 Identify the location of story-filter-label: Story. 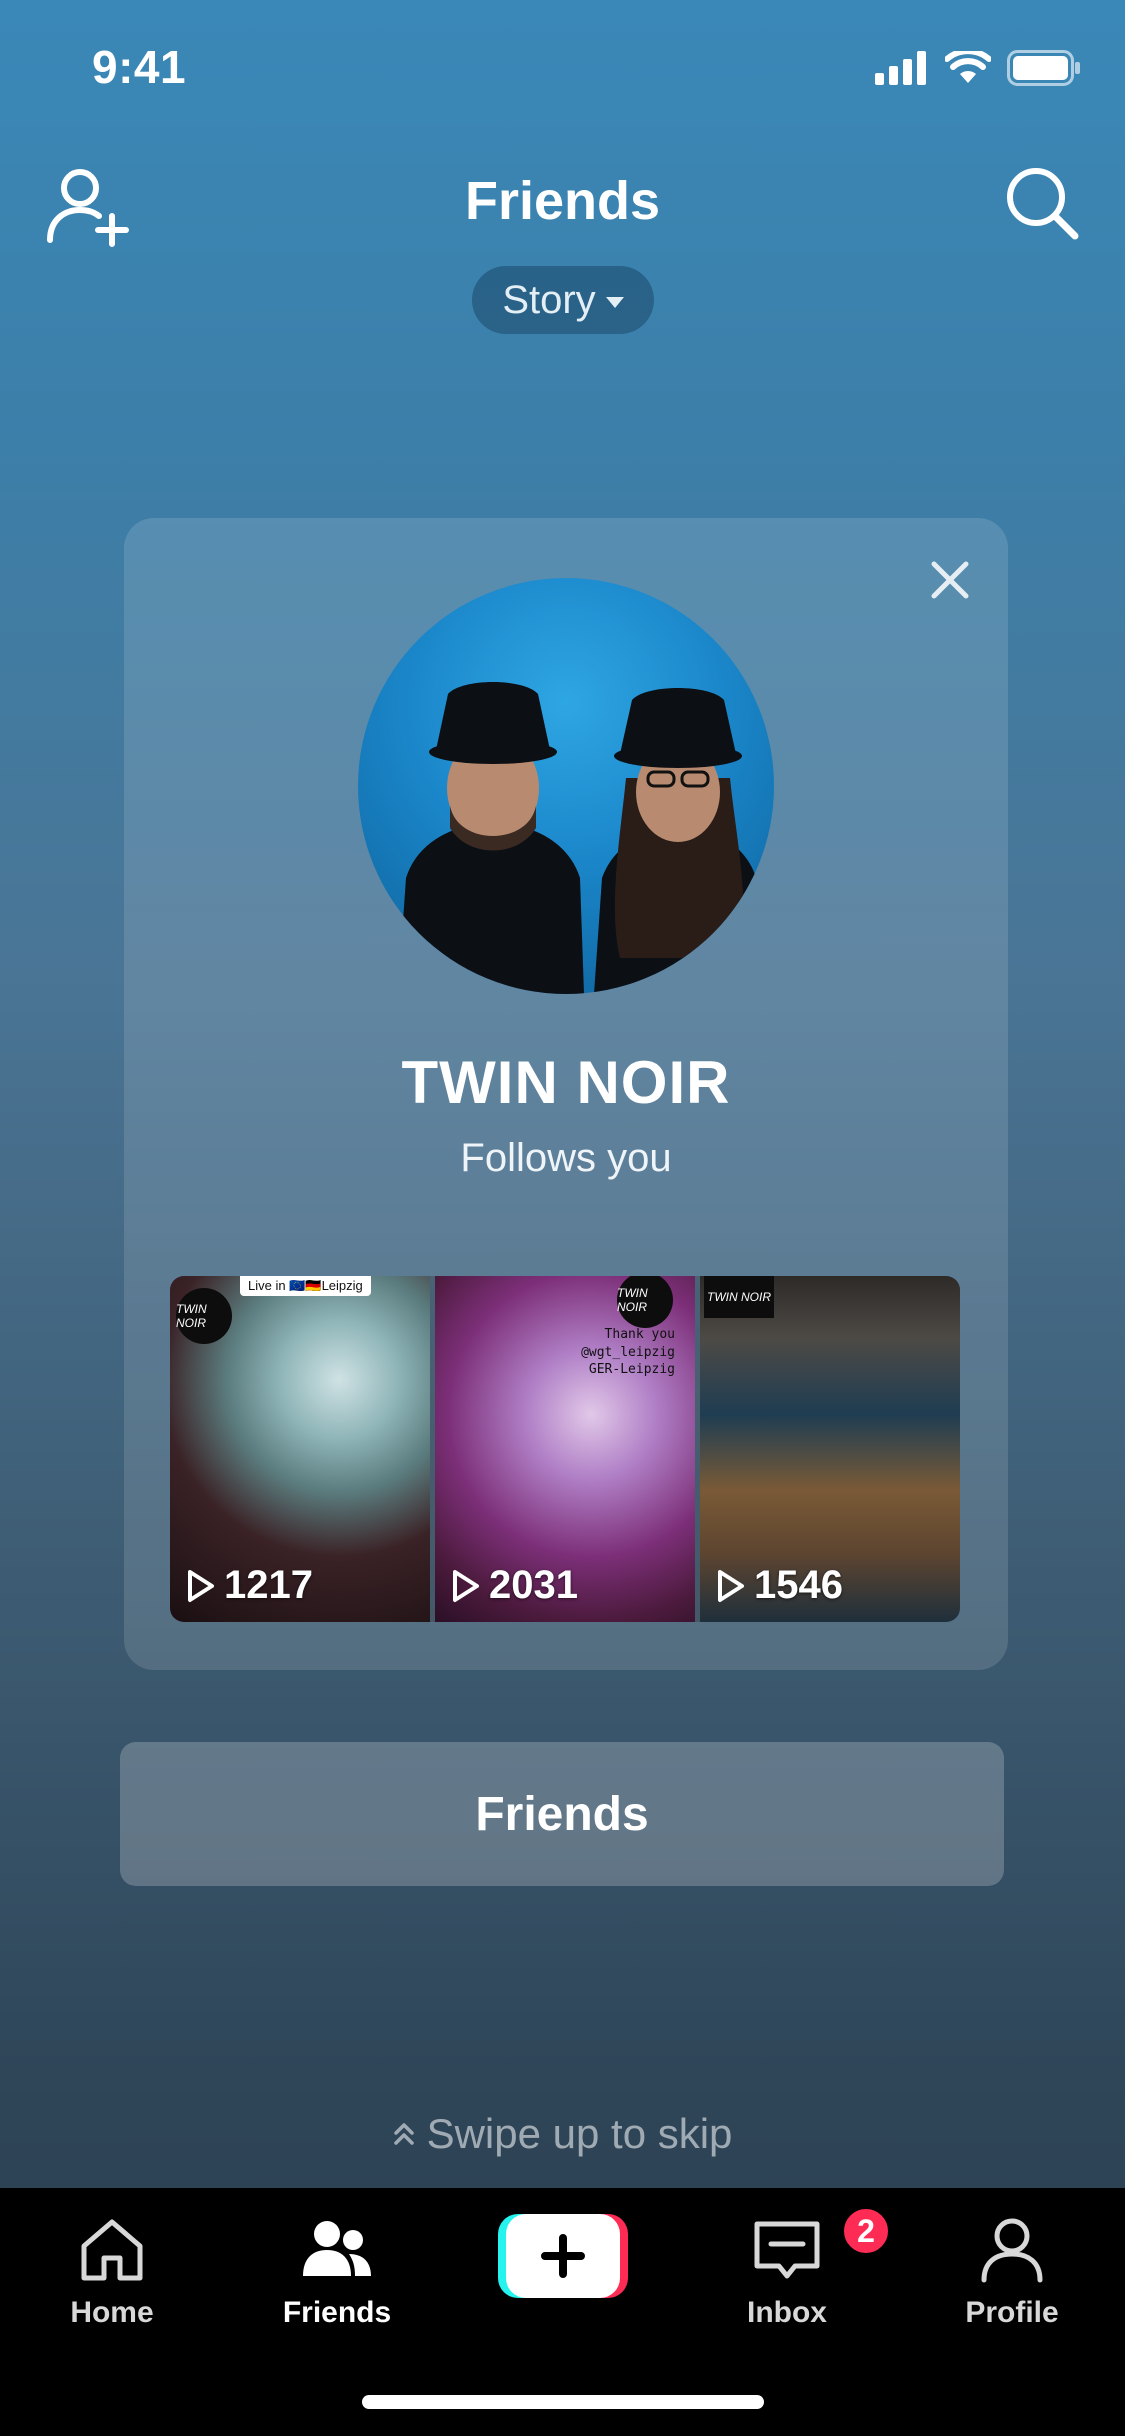
(549, 299).